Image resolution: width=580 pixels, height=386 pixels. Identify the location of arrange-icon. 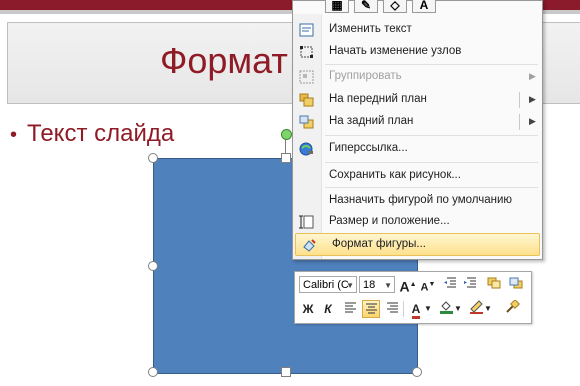
(516, 283).